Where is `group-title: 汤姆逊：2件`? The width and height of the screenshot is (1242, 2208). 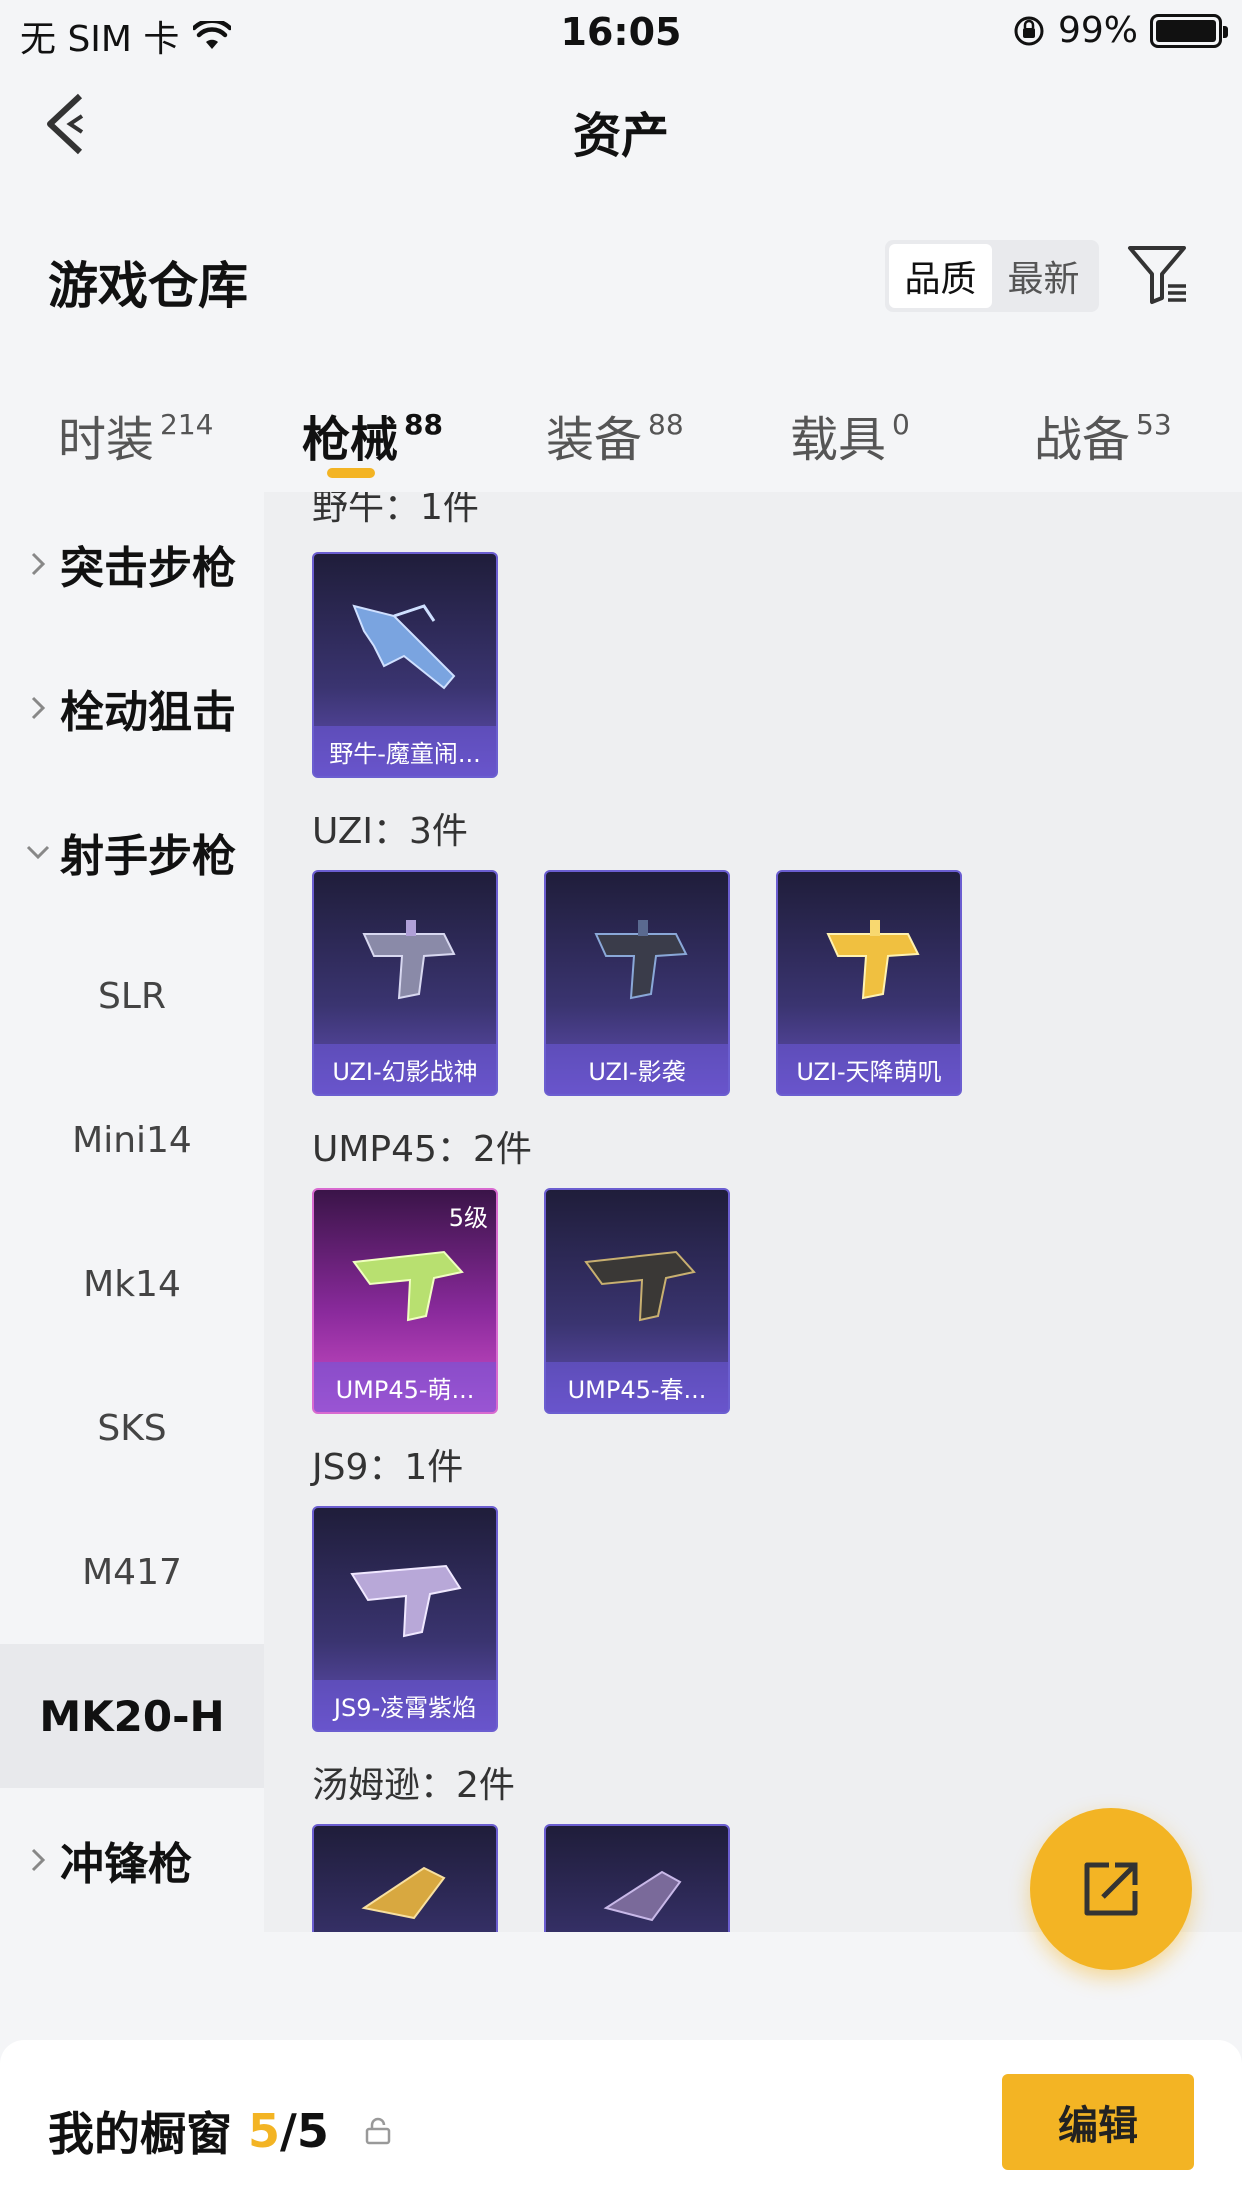
group-title: 汤姆逊：2件 is located at coordinates (413, 1785).